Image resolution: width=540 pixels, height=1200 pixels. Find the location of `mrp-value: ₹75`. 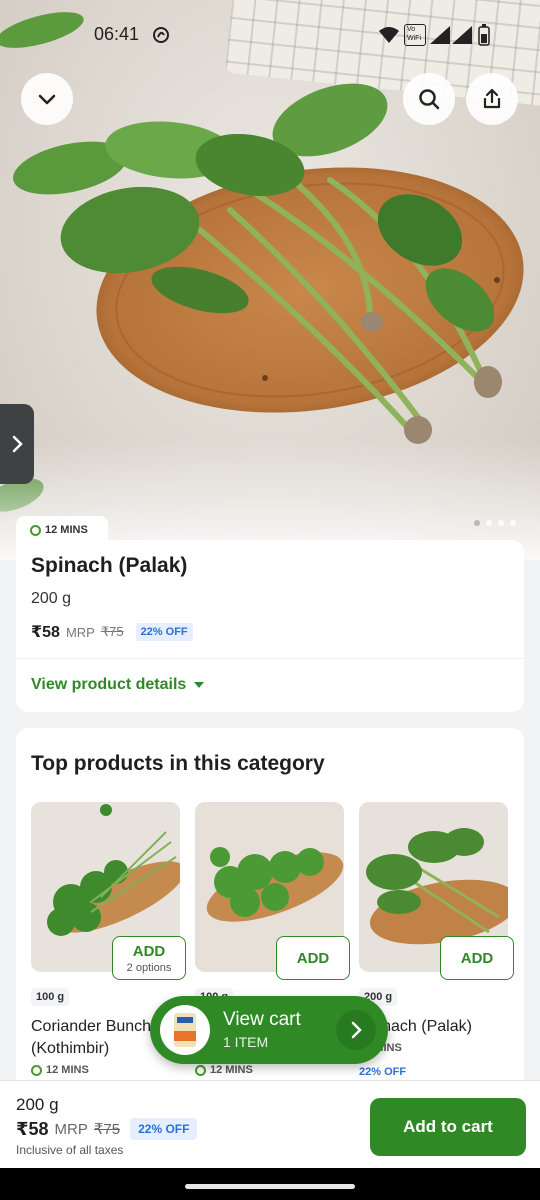

mrp-value: ₹75 is located at coordinates (112, 631).